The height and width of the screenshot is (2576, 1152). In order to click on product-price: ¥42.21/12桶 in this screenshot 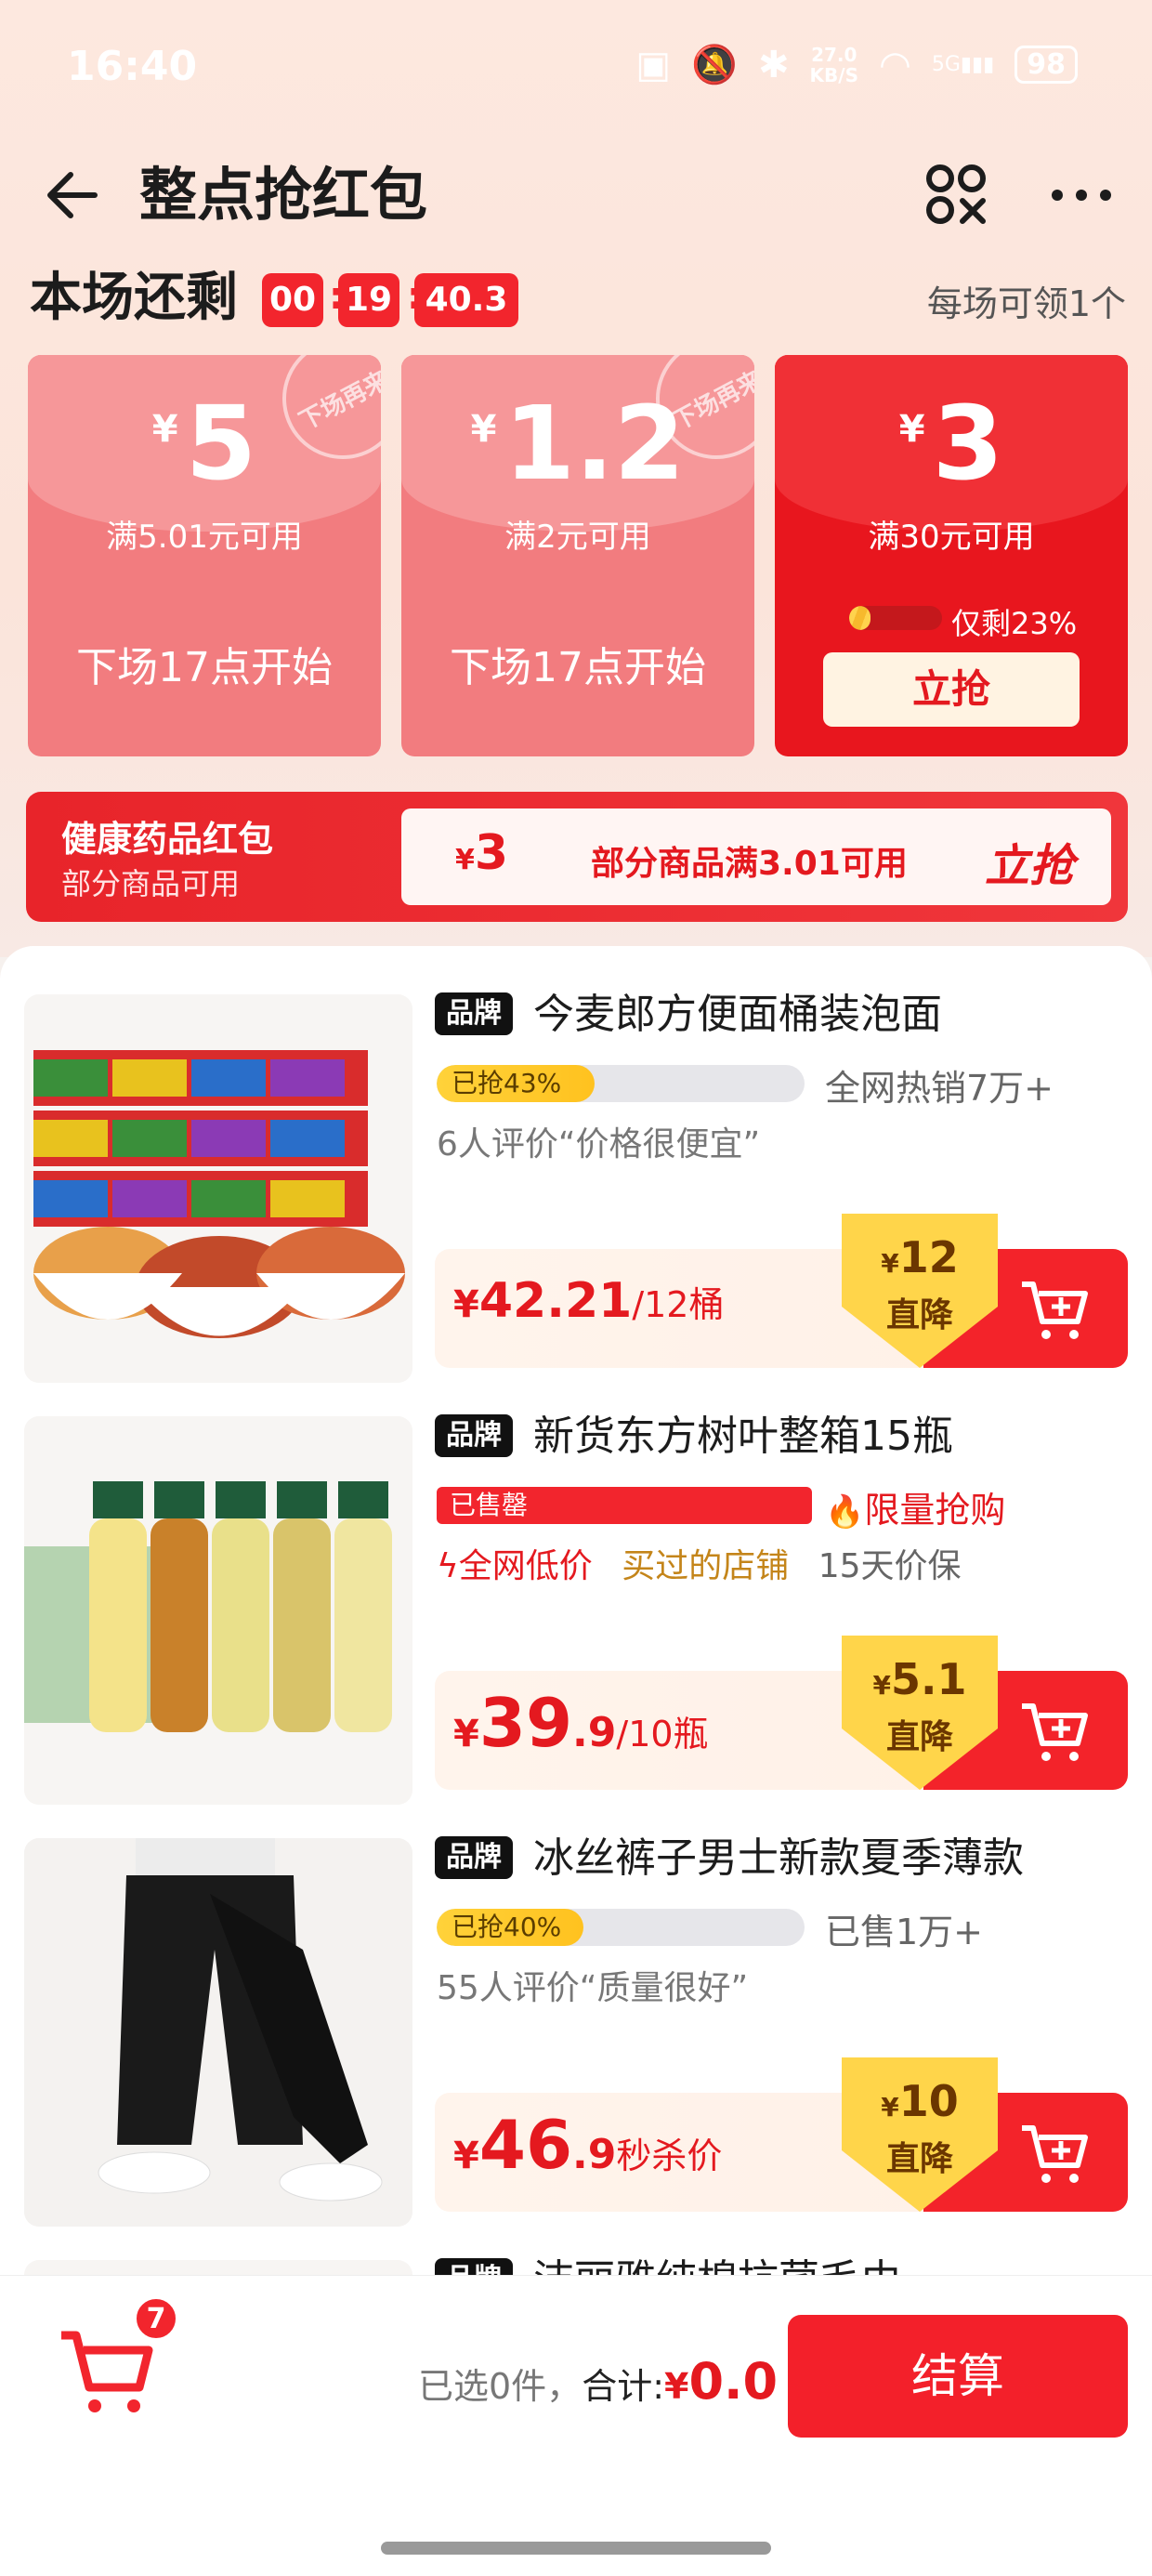, I will do `click(589, 1301)`.